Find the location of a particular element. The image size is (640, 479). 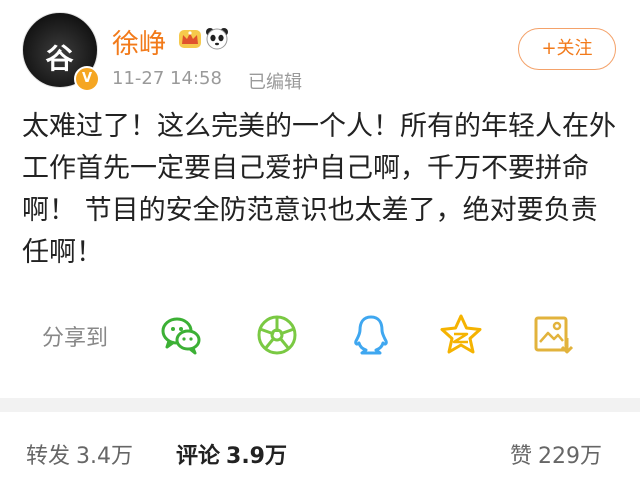

repost-button: 转发 3.4万 is located at coordinates (79, 454).